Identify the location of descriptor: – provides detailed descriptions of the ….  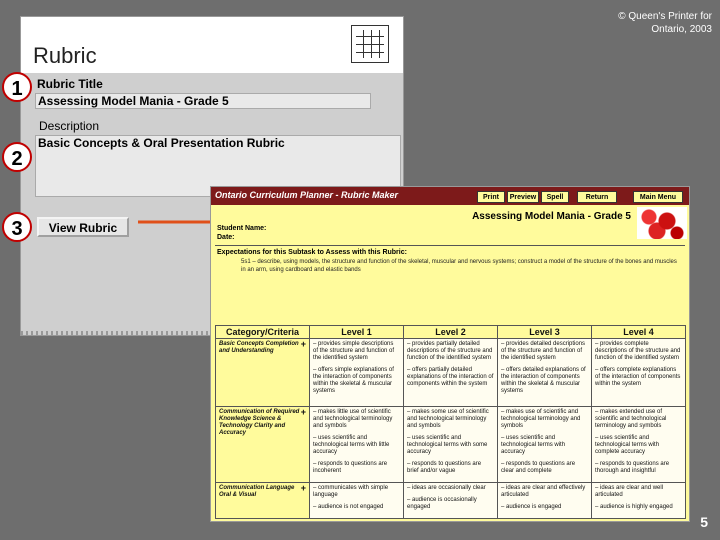
(543, 351).